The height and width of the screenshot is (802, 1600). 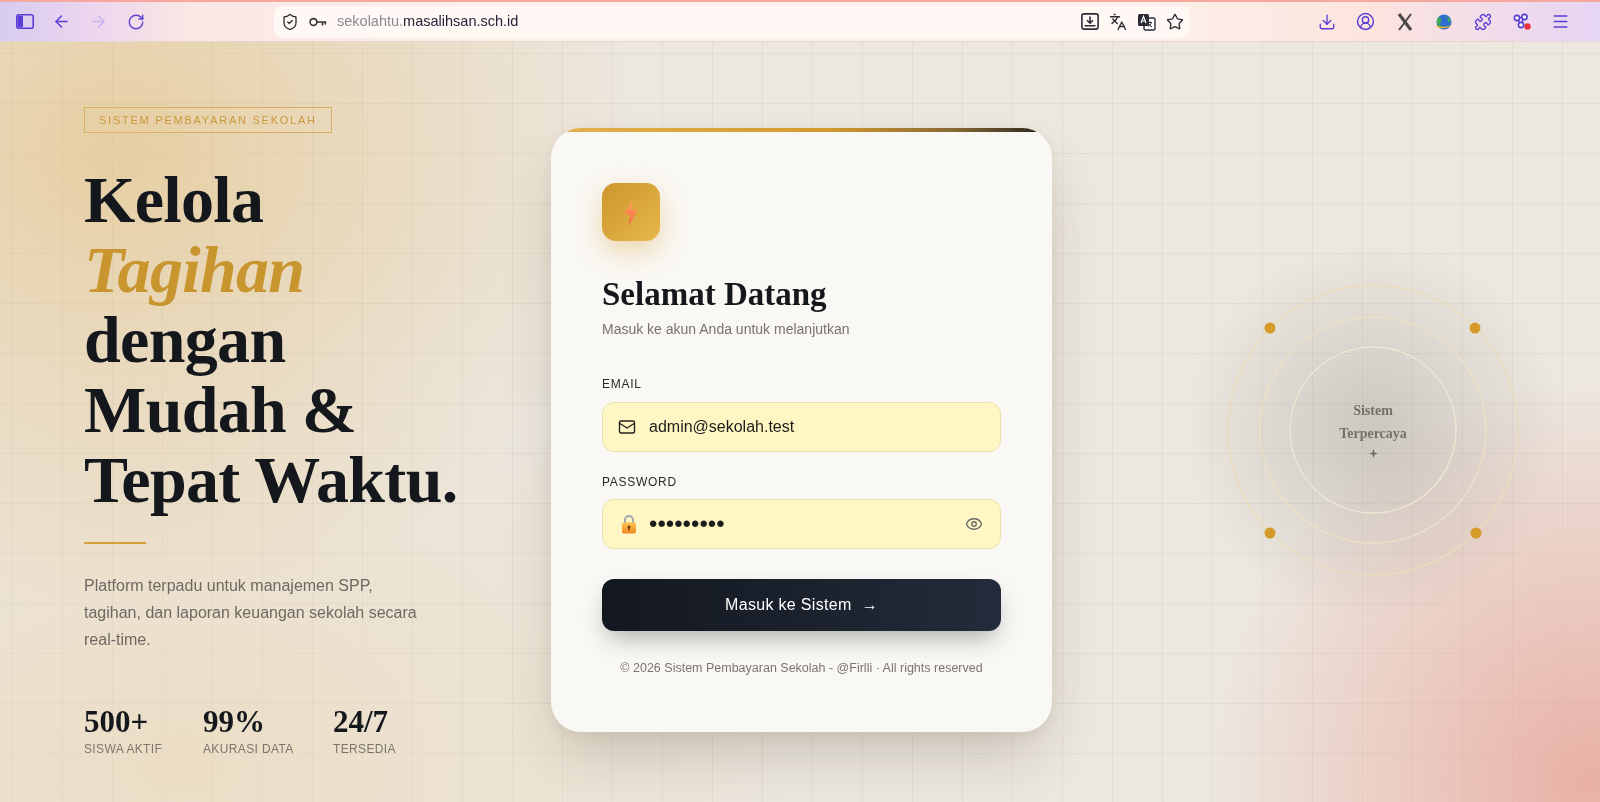 What do you see at coordinates (251, 613) in the screenshot?
I see `hero-description: Platform terpadu untuk manajemen SPP, tagihan, dan laporan keuangan sekolah secara real-time.` at bounding box center [251, 613].